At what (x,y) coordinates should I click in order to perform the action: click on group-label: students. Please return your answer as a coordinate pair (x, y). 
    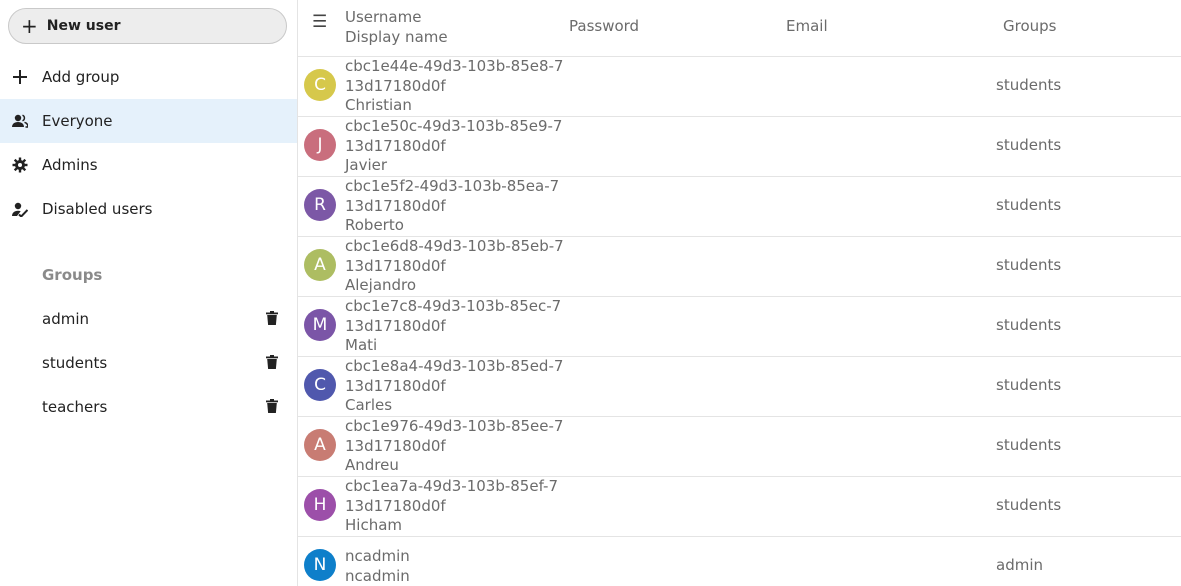
    Looking at the image, I should click on (75, 363).